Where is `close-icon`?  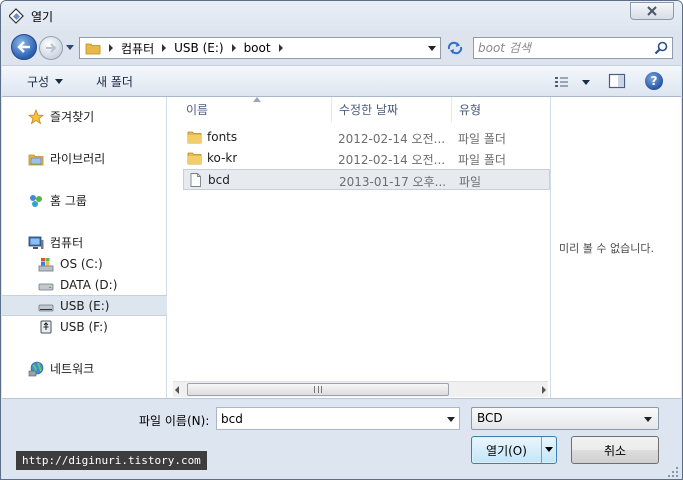 close-icon is located at coordinates (652, 11).